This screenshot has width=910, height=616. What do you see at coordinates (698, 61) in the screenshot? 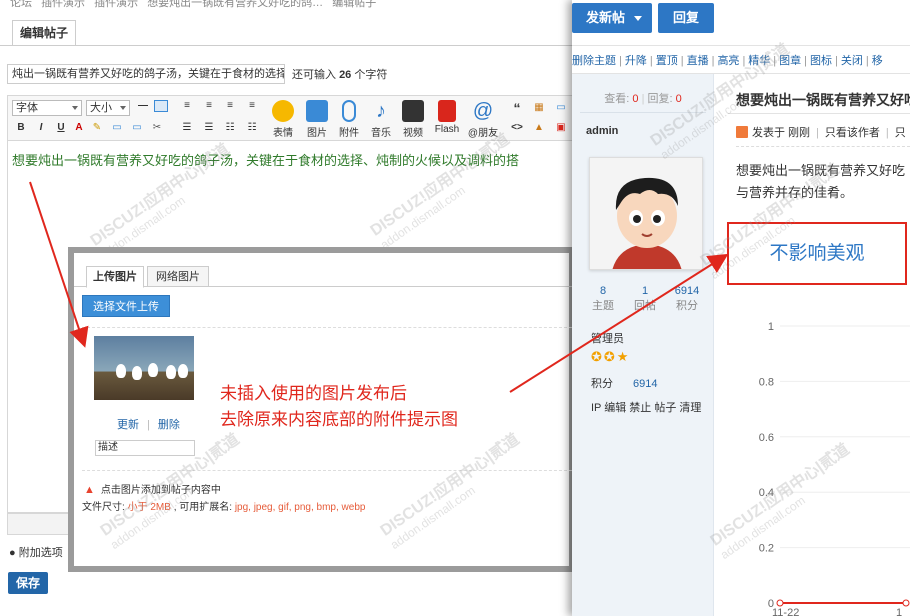
I see `mod-action-link: 直播` at bounding box center [698, 61].